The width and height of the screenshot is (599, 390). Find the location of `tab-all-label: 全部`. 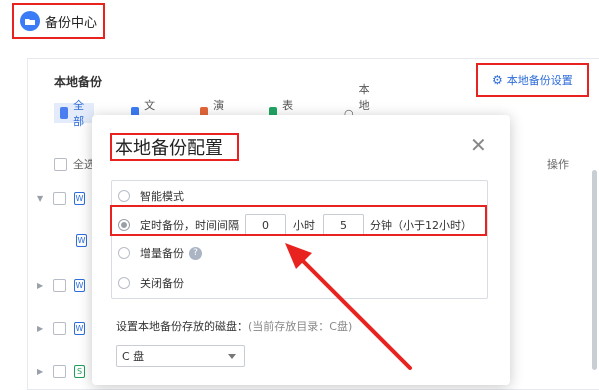

tab-all-label: 全部 is located at coordinates (79, 113).